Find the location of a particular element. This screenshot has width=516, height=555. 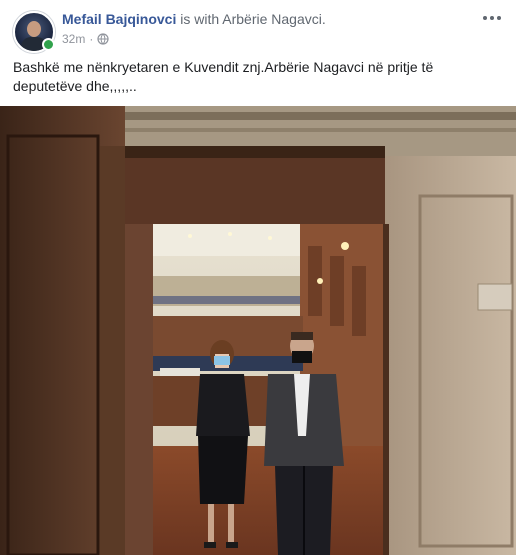

more-options-button is located at coordinates (492, 18).